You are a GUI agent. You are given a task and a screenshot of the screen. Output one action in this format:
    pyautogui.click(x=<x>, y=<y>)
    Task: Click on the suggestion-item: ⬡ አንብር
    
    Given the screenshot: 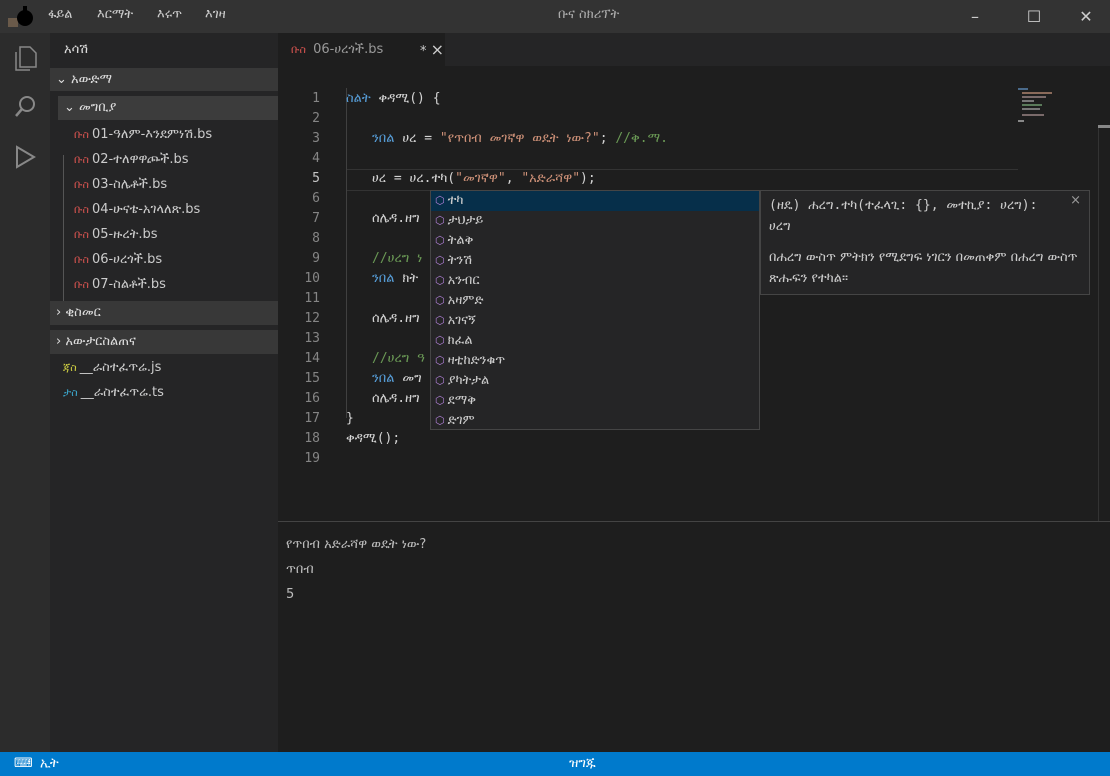 What is the action you would take?
    pyautogui.click(x=595, y=281)
    